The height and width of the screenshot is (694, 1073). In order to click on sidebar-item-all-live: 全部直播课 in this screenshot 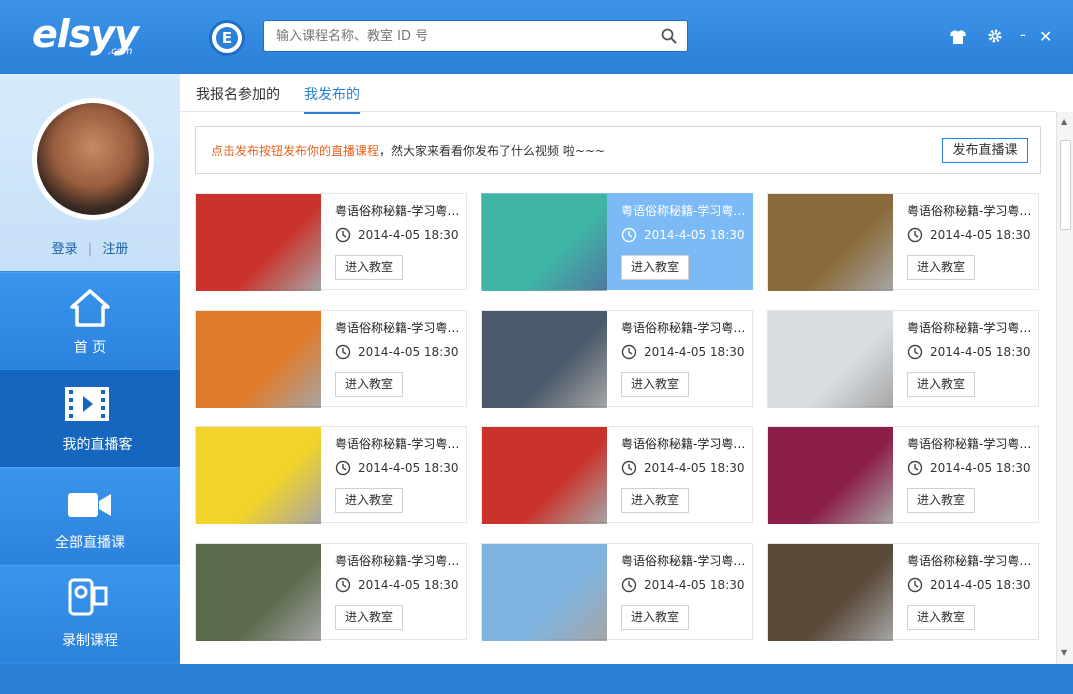, I will do `click(90, 515)`.